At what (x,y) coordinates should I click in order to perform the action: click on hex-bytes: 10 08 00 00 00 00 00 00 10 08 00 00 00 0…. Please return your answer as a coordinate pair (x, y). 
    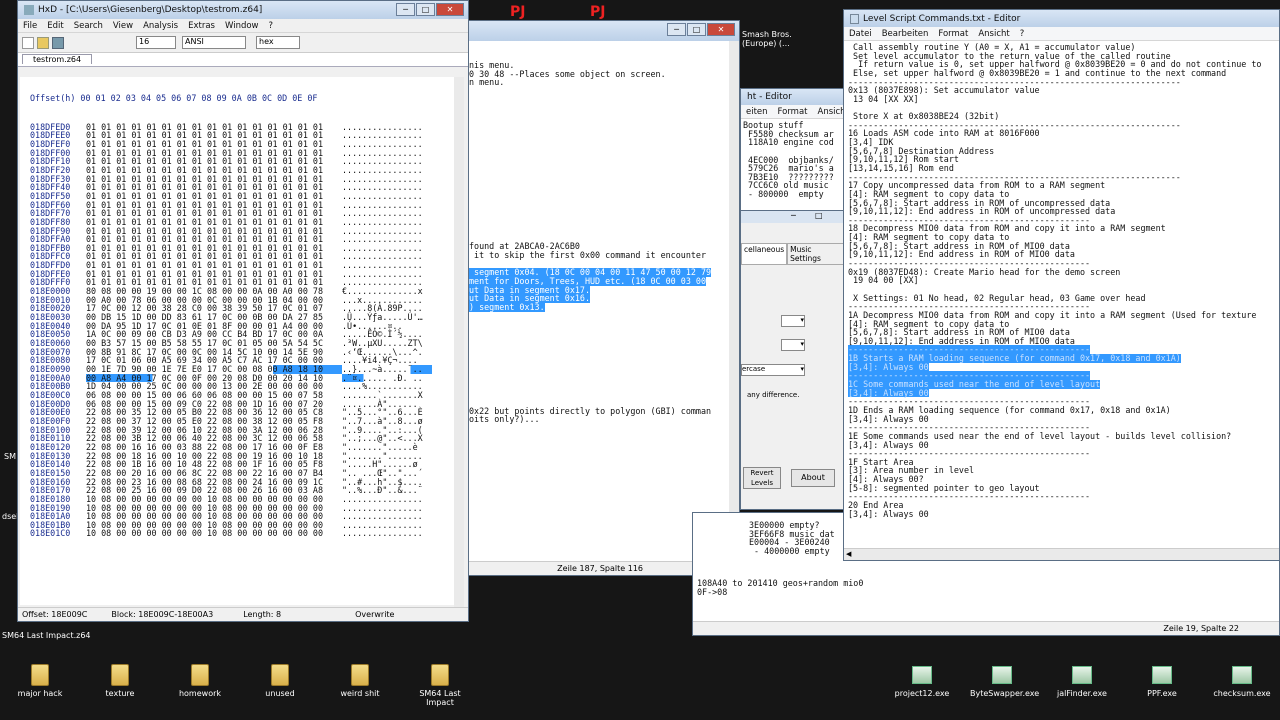
    Looking at the image, I should click on (214, 533).